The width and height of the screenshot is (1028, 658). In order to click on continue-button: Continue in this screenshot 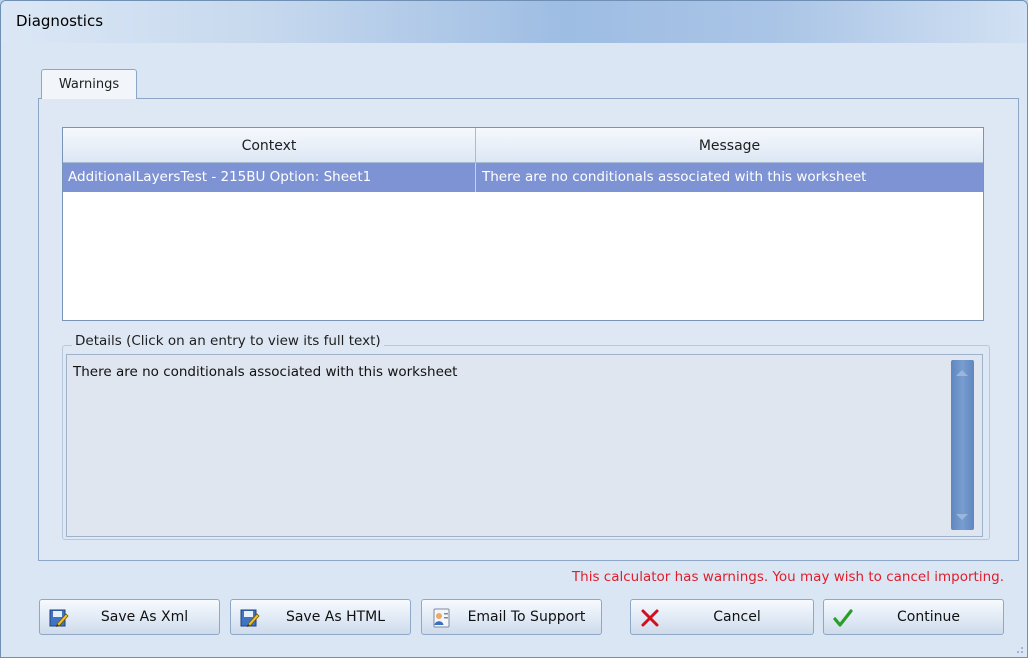, I will do `click(913, 617)`.